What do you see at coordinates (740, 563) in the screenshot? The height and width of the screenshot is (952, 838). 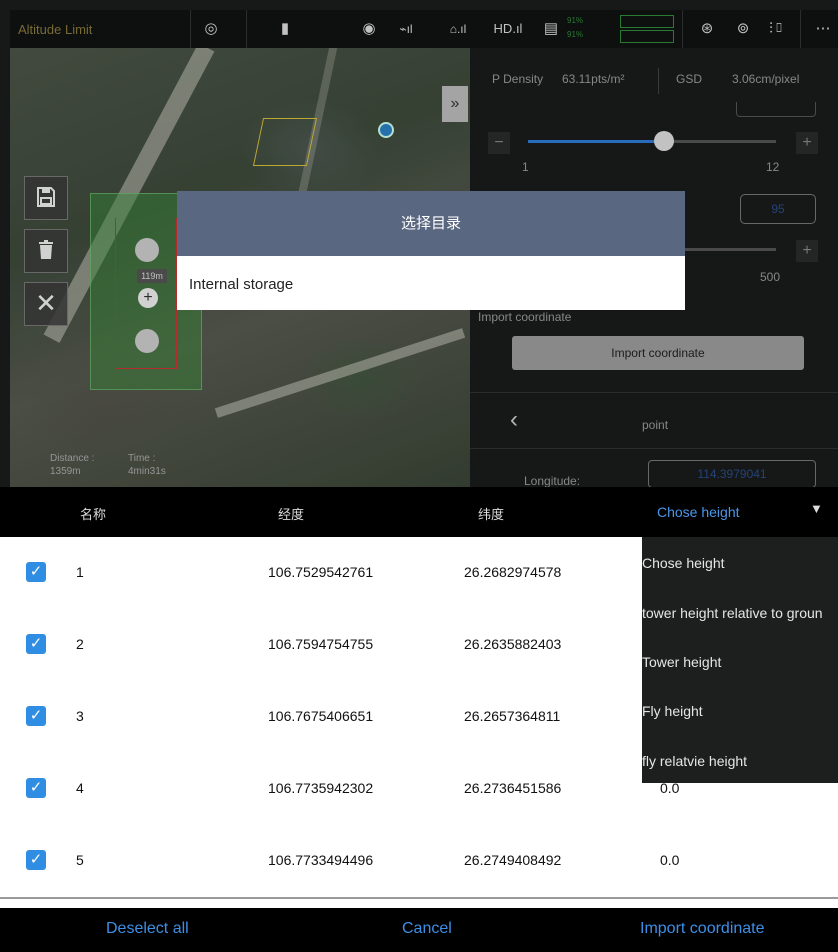 I see `dropdown-option: Chose height` at bounding box center [740, 563].